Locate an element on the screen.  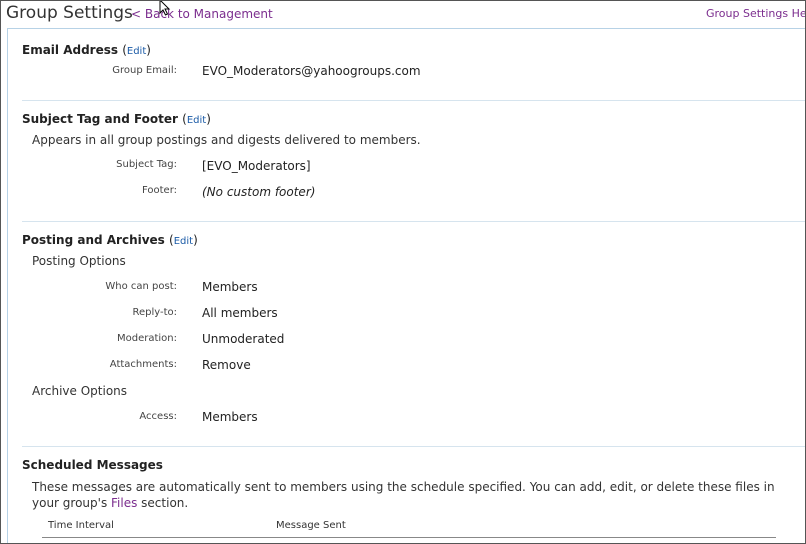
group-email-label: Group Email: is located at coordinates (144, 70).